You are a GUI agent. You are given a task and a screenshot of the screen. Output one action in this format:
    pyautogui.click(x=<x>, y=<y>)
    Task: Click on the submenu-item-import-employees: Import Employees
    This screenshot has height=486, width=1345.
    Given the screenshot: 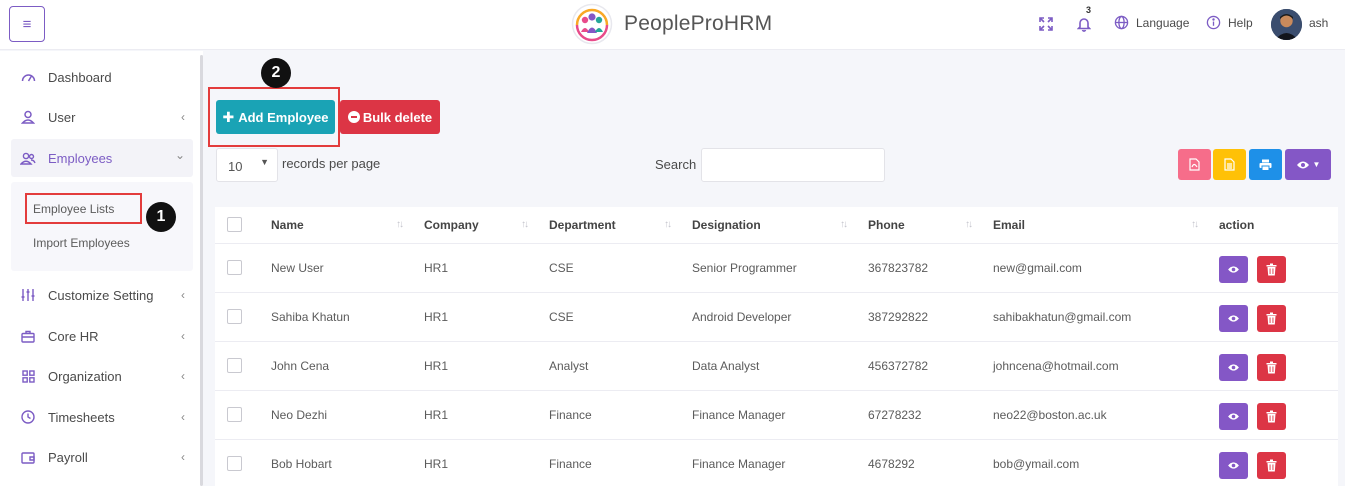 What is the action you would take?
    pyautogui.click(x=81, y=243)
    